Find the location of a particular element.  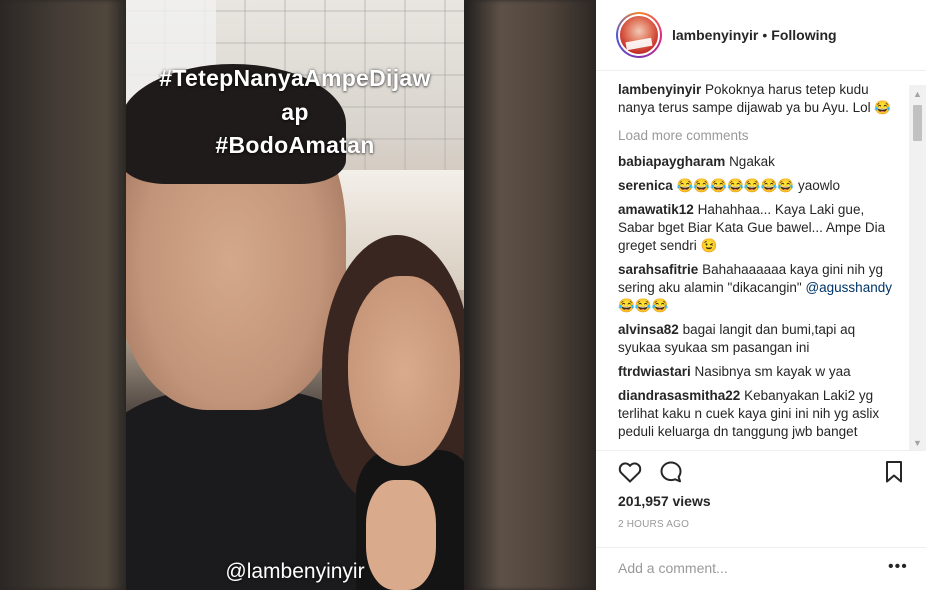

comment-emoji: 😂😂😂 is located at coordinates (643, 305).